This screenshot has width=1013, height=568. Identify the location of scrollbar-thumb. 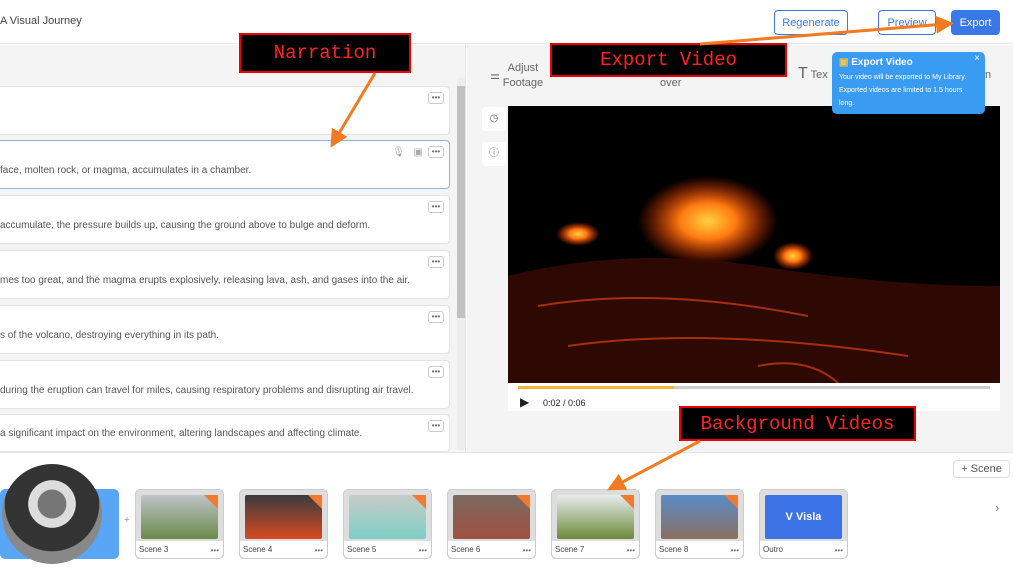
(461, 202).